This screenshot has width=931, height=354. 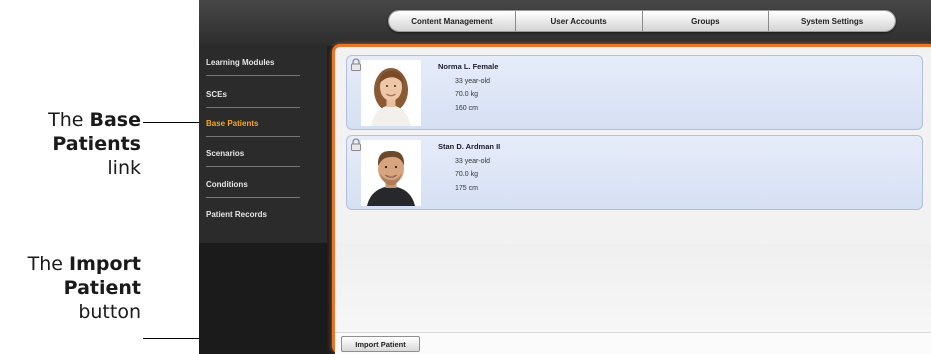 I want to click on patient-name: Norma L. Female, so click(x=468, y=66).